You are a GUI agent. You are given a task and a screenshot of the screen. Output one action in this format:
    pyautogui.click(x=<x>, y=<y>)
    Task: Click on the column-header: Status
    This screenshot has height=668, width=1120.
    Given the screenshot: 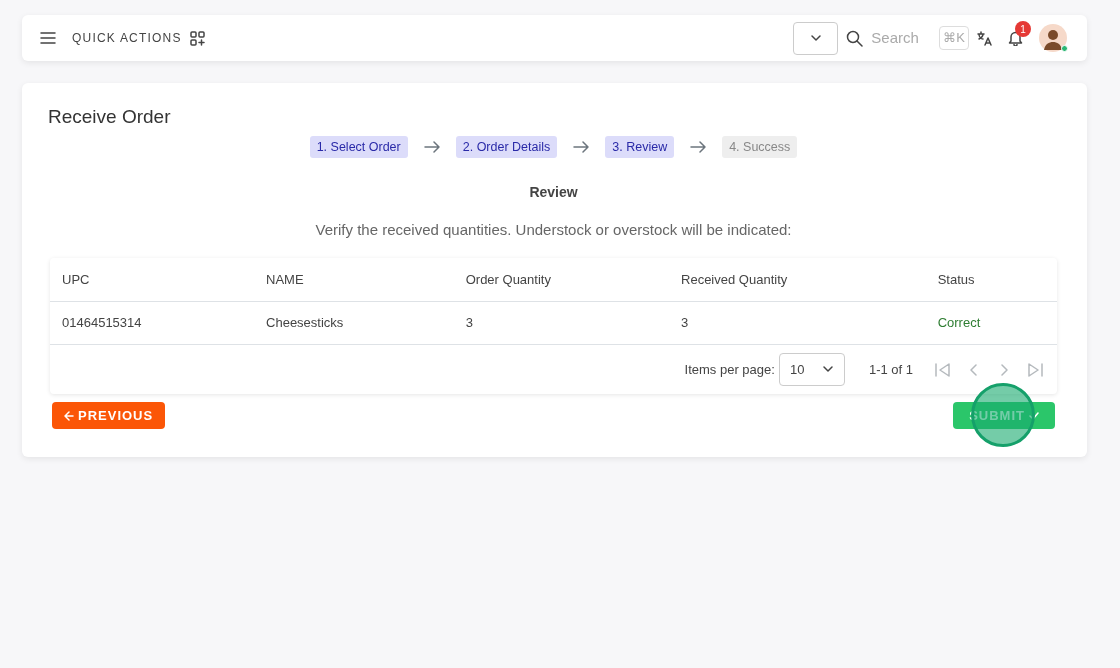 What is the action you would take?
    pyautogui.click(x=991, y=279)
    